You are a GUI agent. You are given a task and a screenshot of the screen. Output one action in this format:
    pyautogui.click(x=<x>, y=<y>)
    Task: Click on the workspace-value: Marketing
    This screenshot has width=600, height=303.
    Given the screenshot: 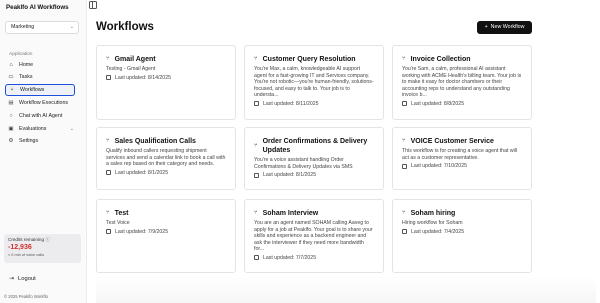 What is the action you would take?
    pyautogui.click(x=23, y=27)
    